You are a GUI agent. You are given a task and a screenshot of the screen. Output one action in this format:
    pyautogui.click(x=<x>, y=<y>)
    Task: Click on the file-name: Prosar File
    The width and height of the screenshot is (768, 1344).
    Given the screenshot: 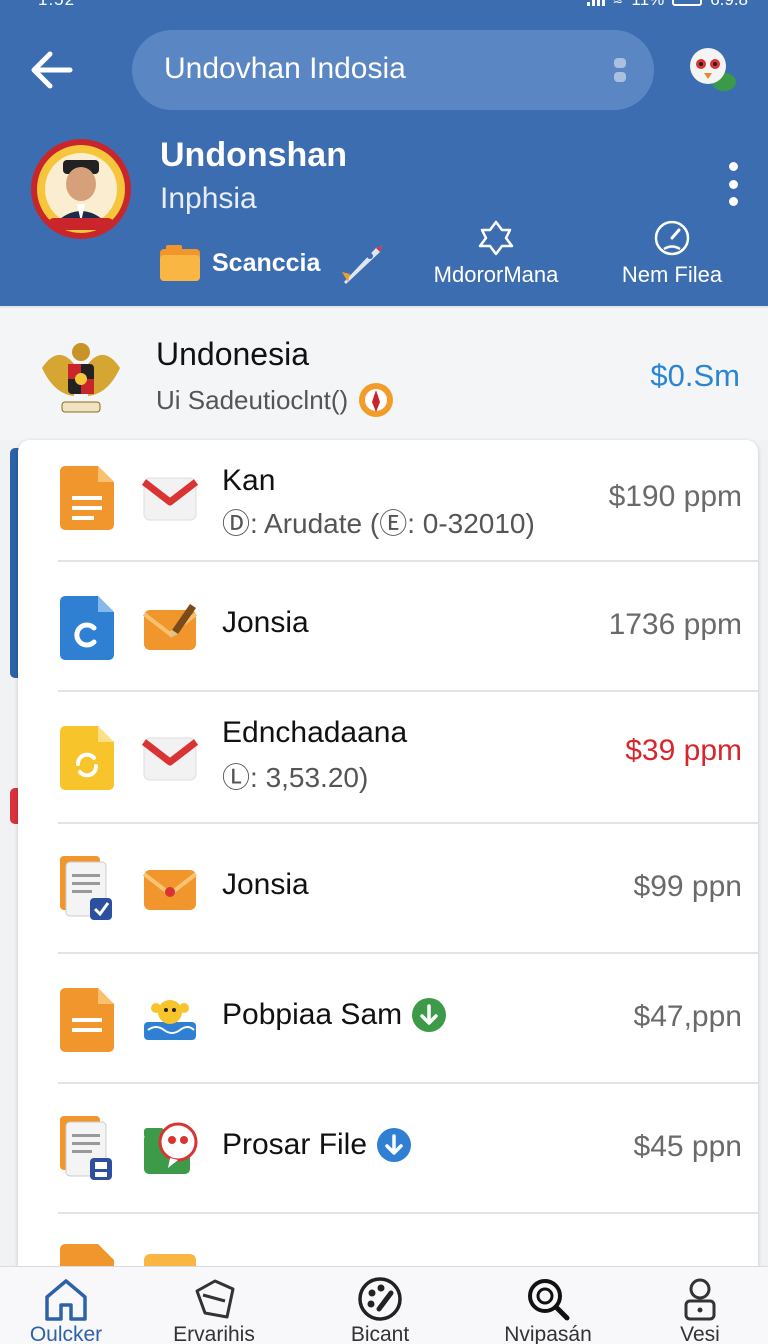 What is the action you would take?
    pyautogui.click(x=295, y=1144)
    